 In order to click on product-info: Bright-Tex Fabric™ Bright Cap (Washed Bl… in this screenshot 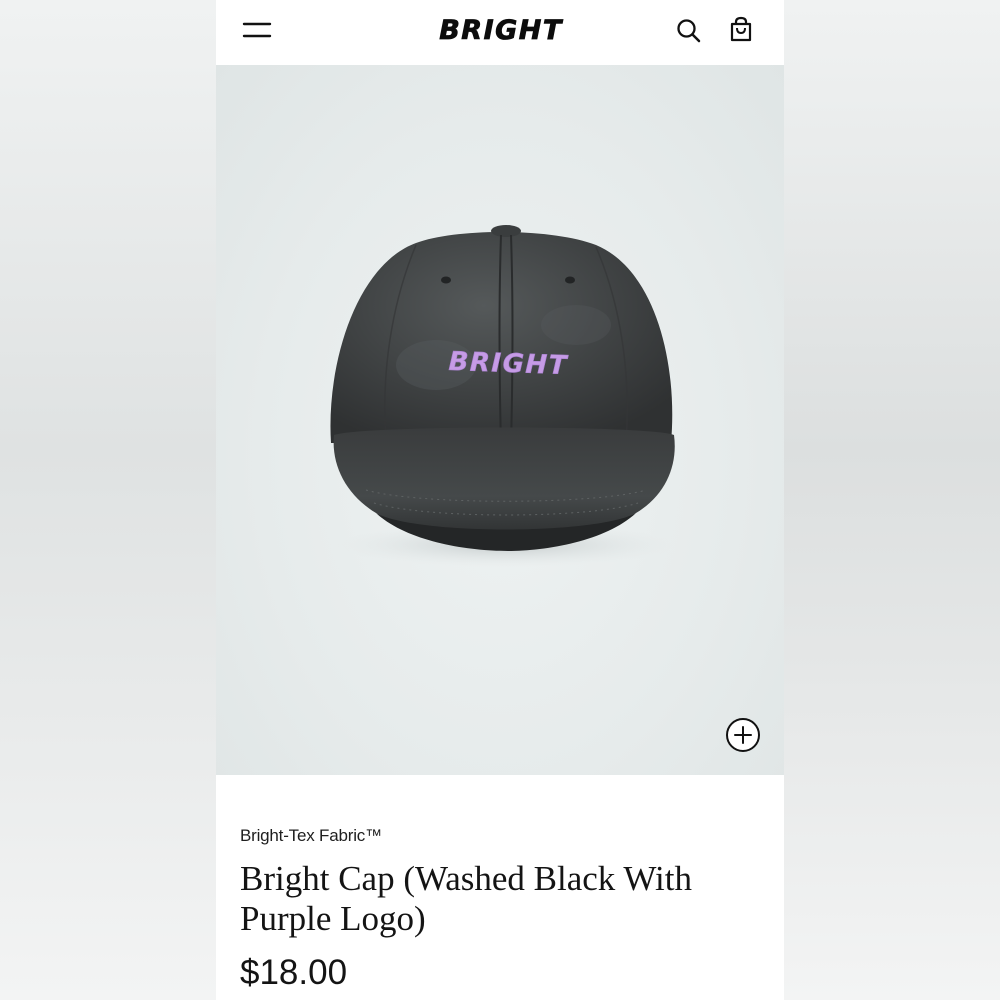, I will do `click(500, 887)`.